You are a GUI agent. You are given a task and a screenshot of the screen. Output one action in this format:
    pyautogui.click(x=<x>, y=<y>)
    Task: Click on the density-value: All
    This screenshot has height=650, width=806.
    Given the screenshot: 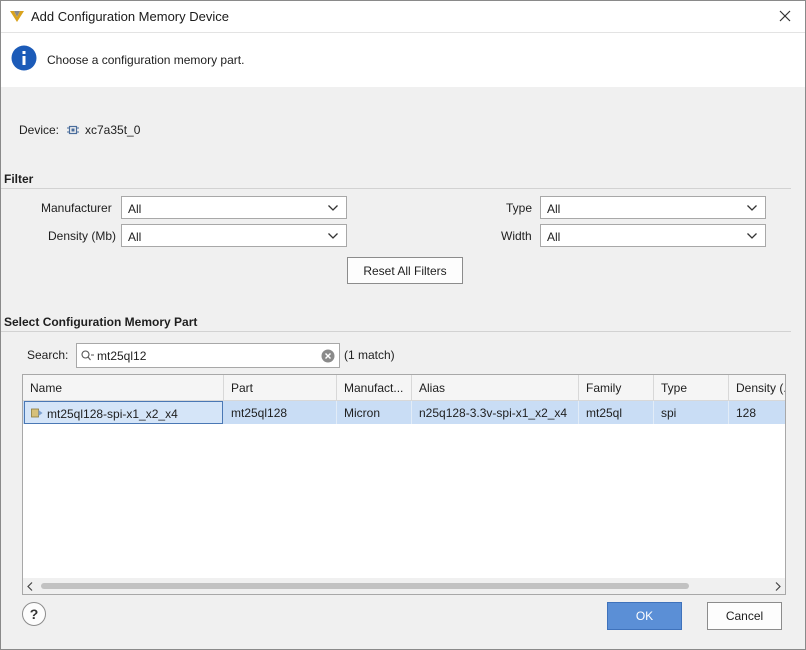 What is the action you would take?
    pyautogui.click(x=135, y=237)
    